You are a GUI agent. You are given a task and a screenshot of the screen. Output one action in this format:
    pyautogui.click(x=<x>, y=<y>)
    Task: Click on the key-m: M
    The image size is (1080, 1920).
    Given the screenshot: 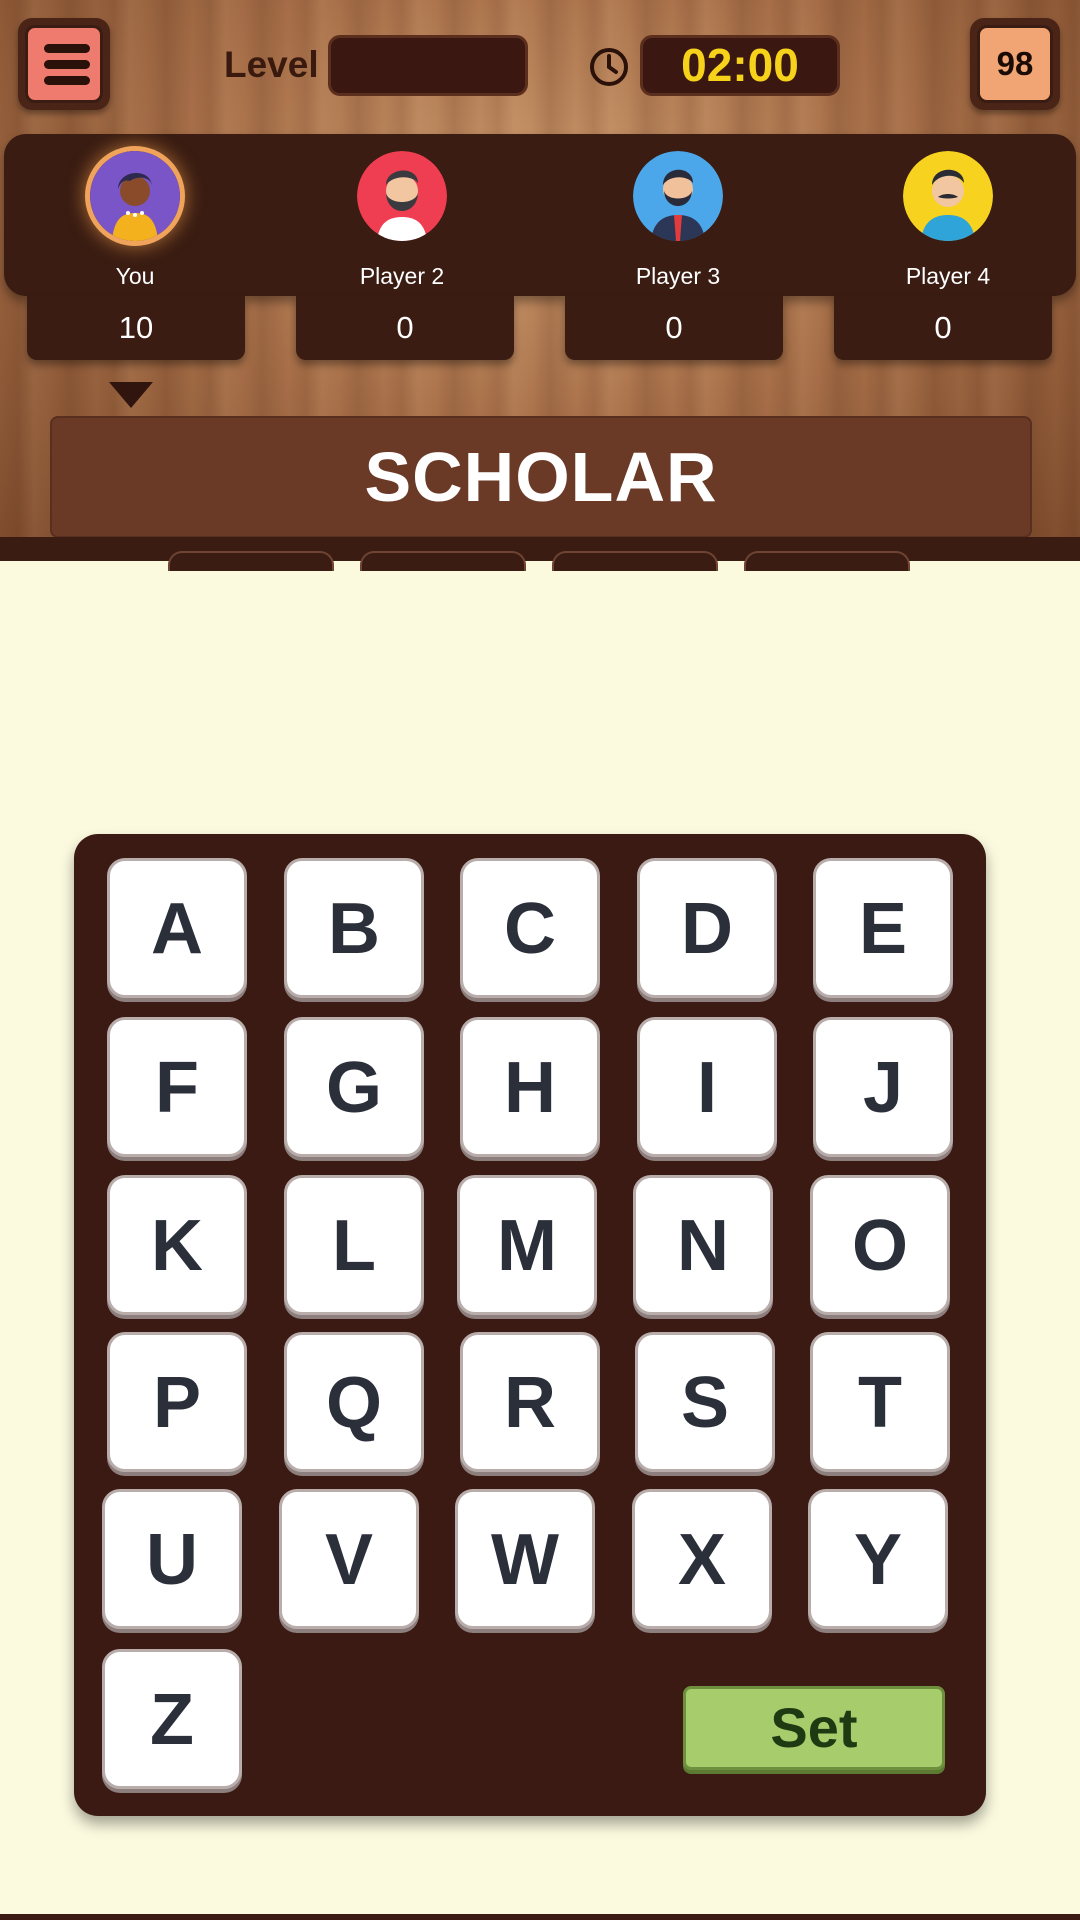 What is the action you would take?
    pyautogui.click(x=527, y=1245)
    